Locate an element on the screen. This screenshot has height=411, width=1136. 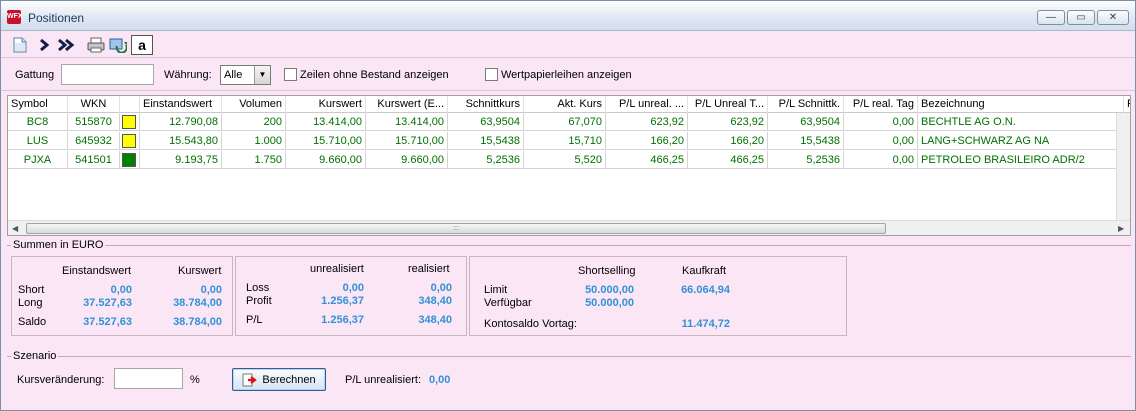
wertpapierleihen-label: Wertpapierleihen anzeigen is located at coordinates (566, 75).